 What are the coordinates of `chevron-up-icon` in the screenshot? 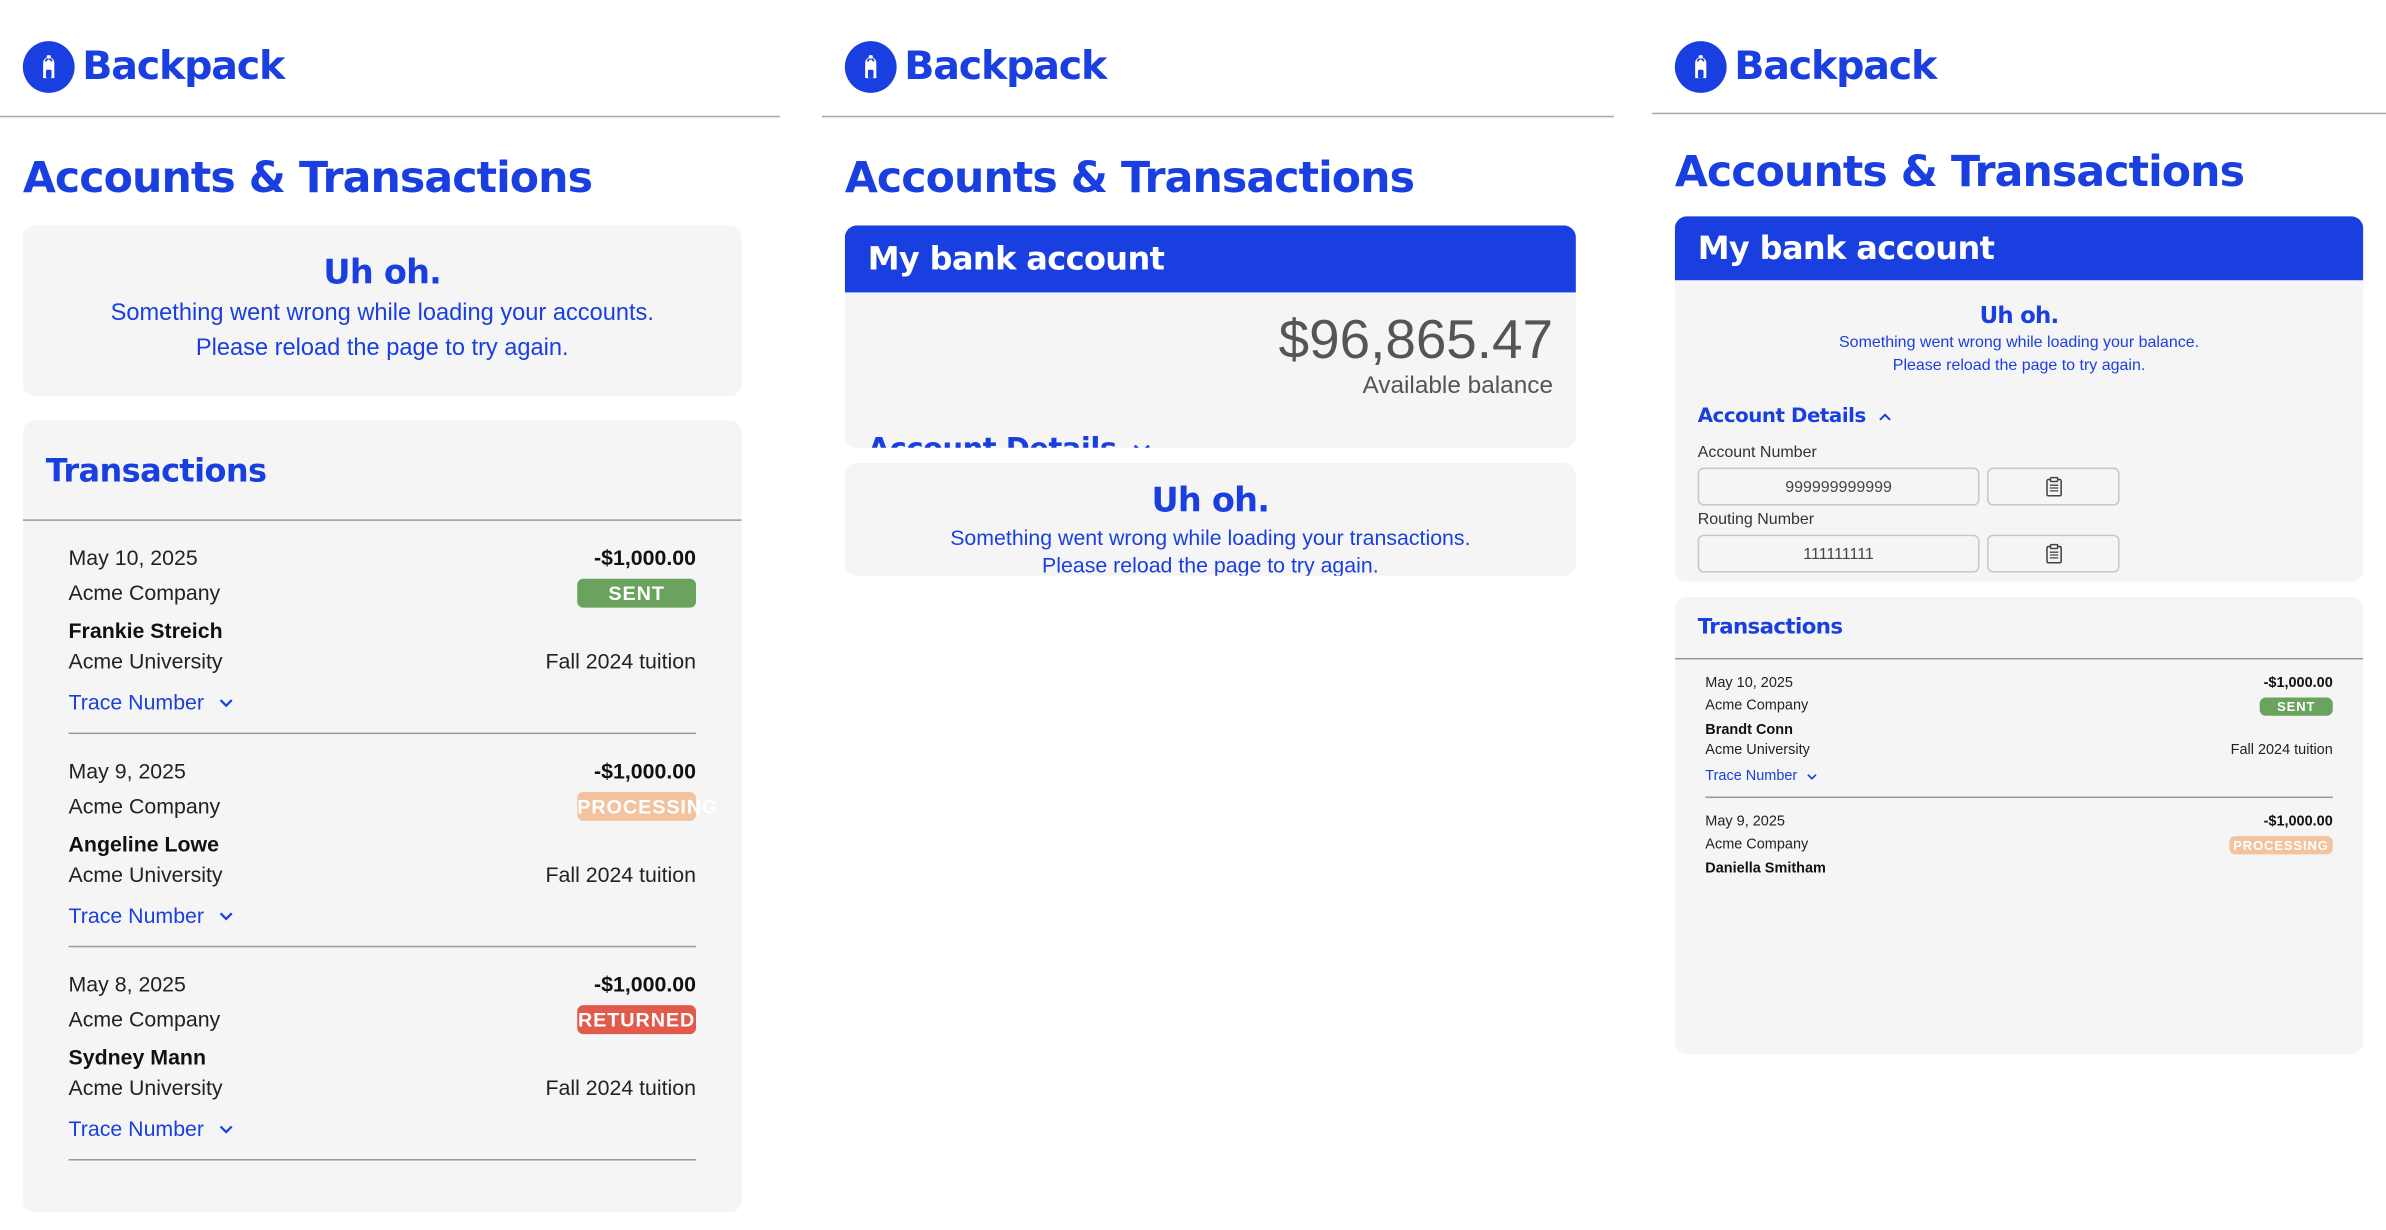 It's located at (1885, 416).